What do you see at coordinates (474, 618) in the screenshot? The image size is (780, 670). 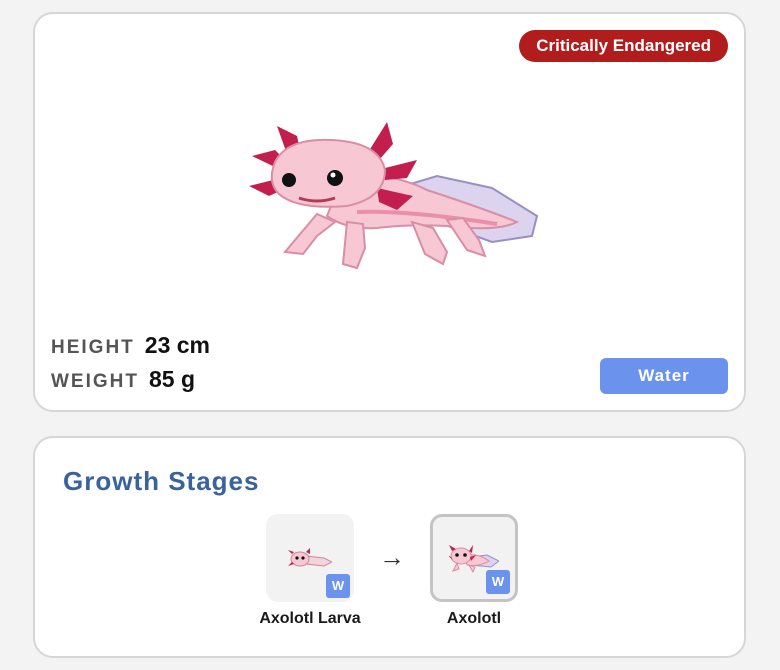 I see `stage-name: Axolotl` at bounding box center [474, 618].